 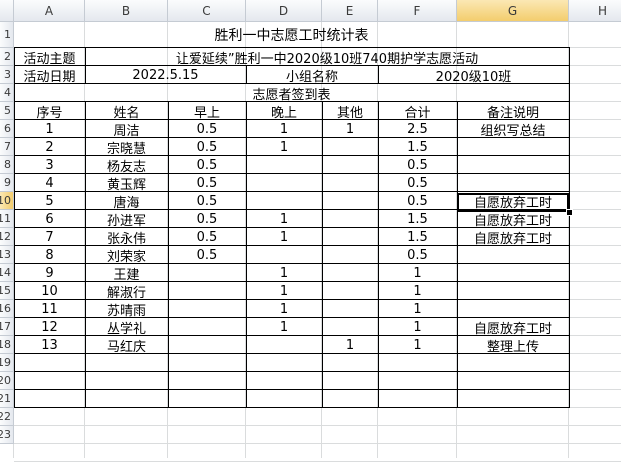 I want to click on row-header-13: 13, so click(x=7, y=255).